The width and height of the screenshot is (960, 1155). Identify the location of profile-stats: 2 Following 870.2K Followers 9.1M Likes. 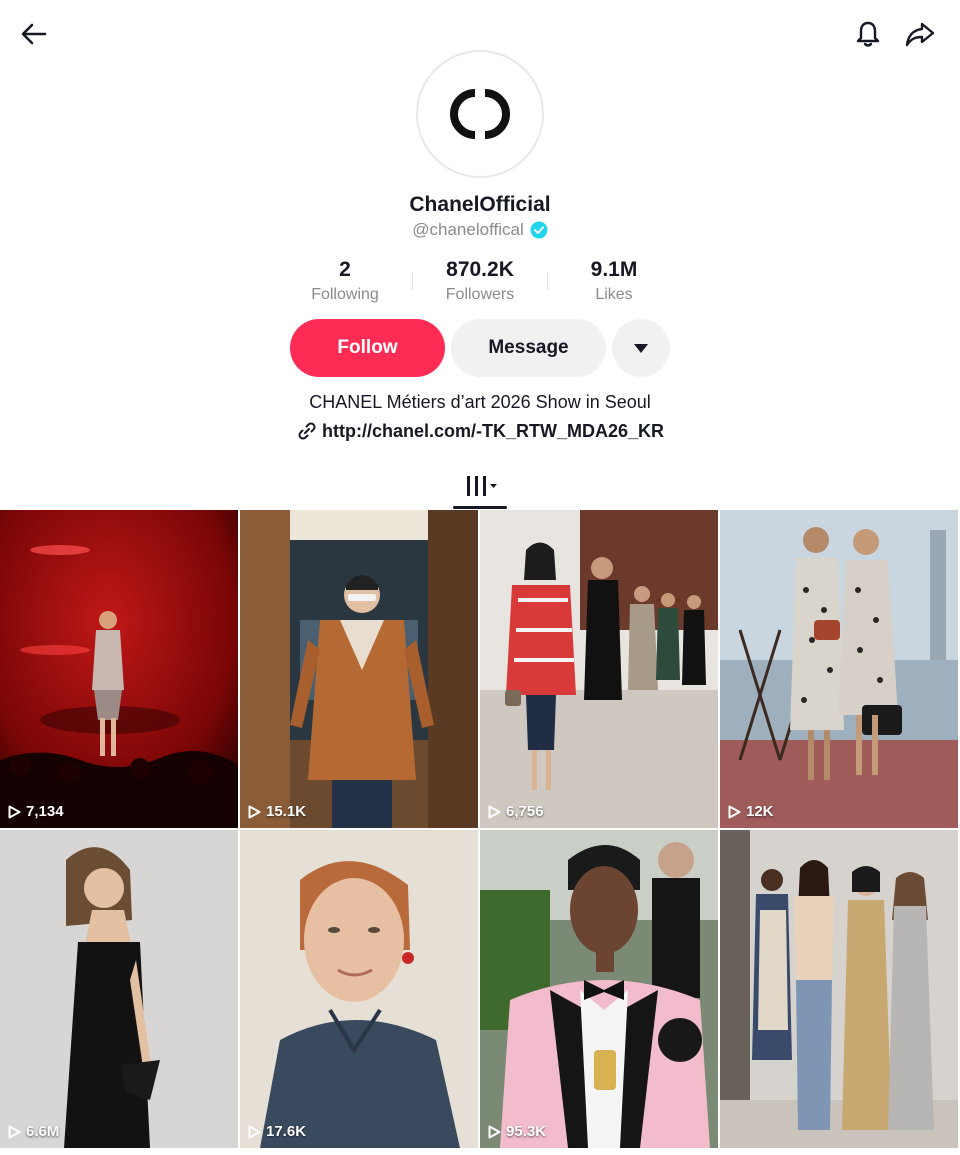
(480, 283).